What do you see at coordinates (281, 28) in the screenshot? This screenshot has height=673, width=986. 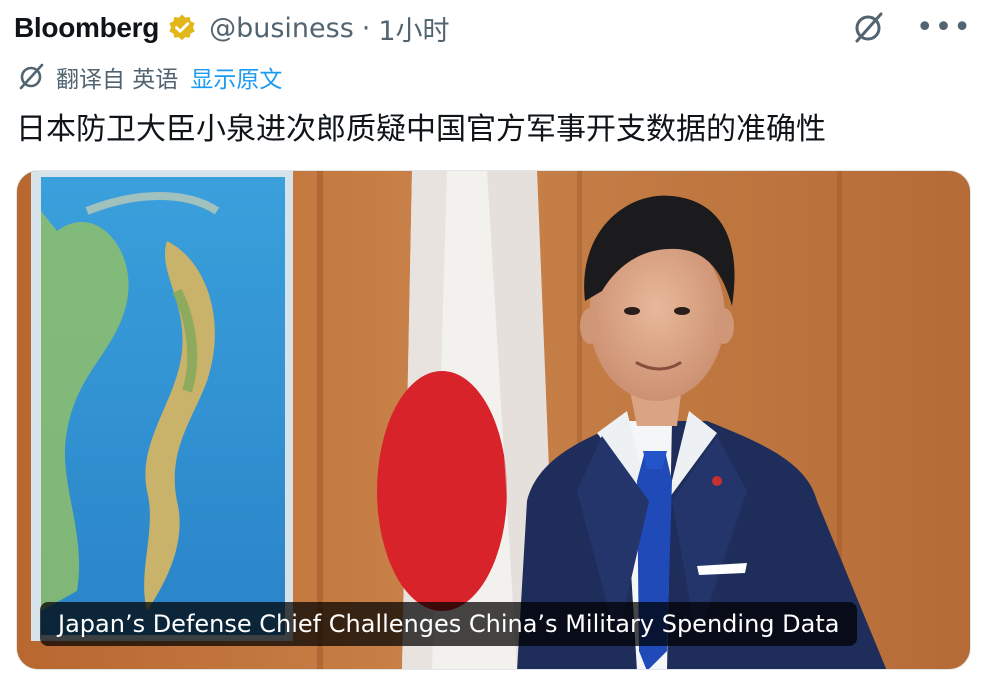 I see `author-handle: @business` at bounding box center [281, 28].